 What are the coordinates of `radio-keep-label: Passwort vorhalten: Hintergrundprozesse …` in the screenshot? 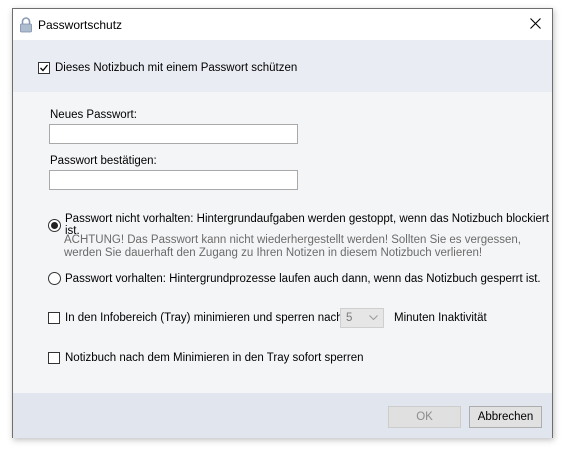 It's located at (303, 278).